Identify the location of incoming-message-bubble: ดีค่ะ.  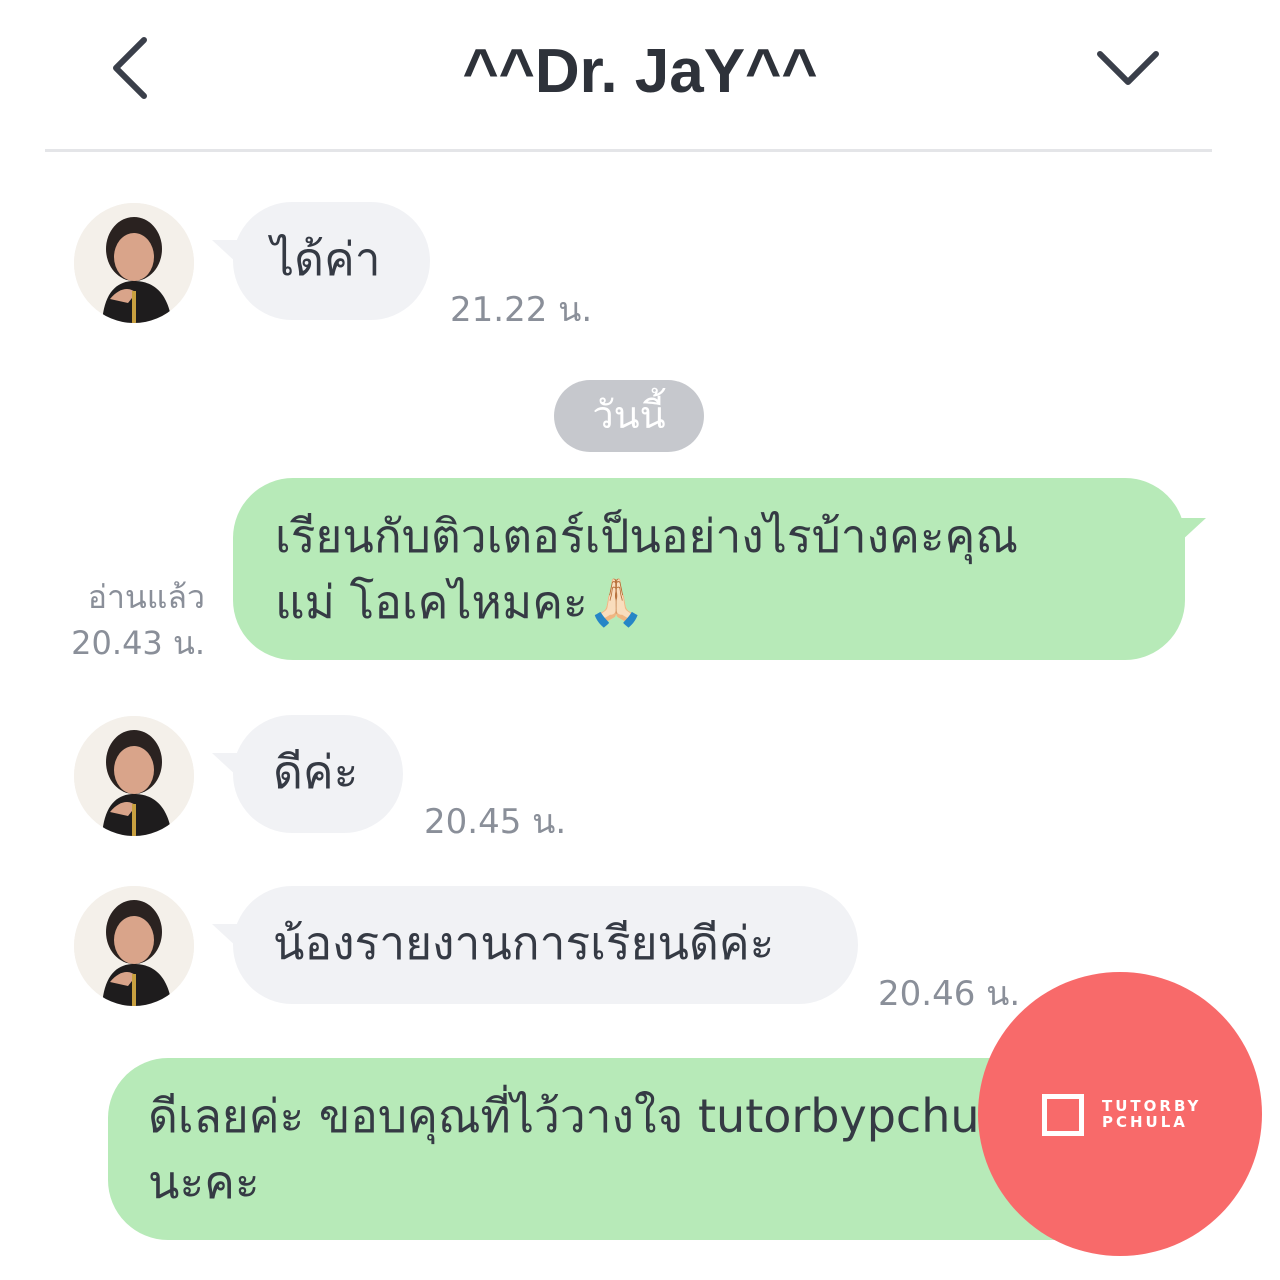
(318, 774).